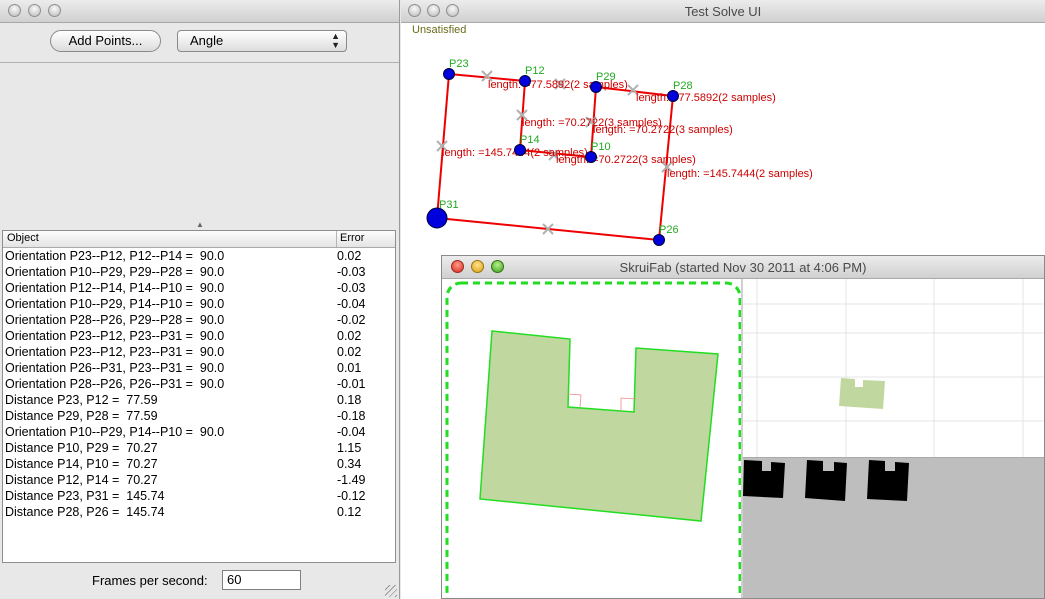  What do you see at coordinates (659, 240) in the screenshot?
I see `point-p26` at bounding box center [659, 240].